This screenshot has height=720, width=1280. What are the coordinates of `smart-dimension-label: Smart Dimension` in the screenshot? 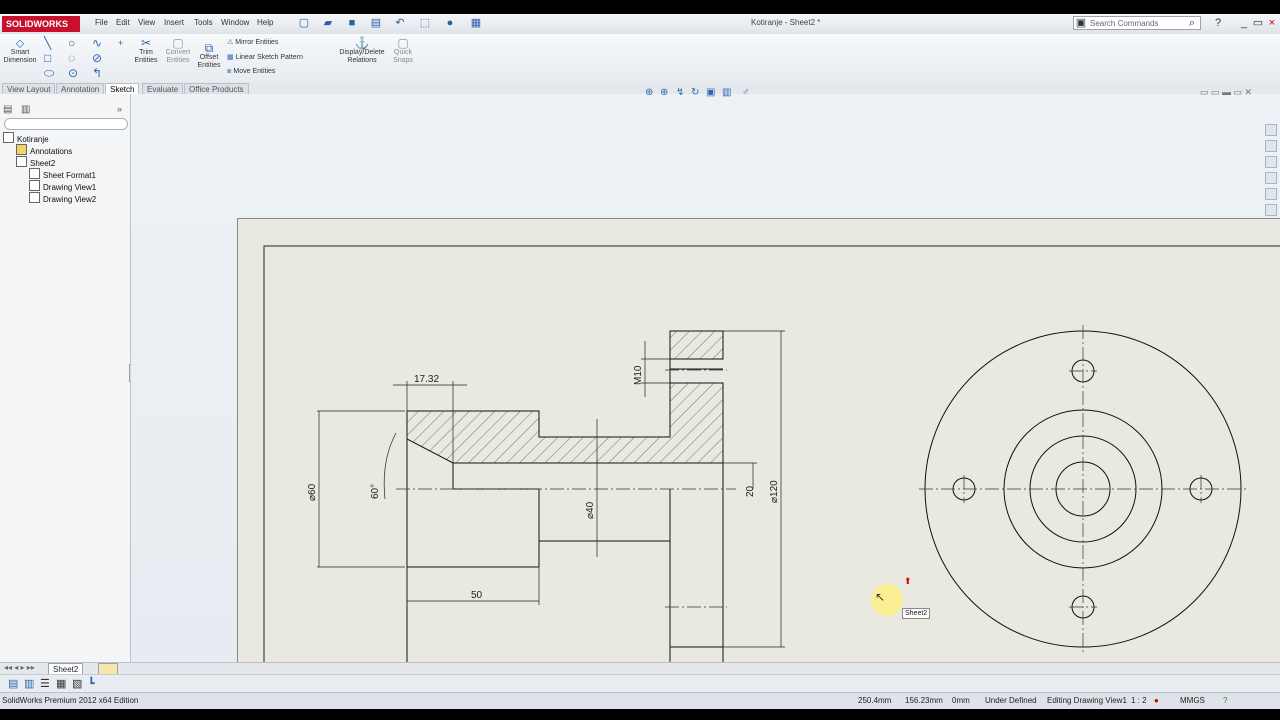 It's located at (20, 56).